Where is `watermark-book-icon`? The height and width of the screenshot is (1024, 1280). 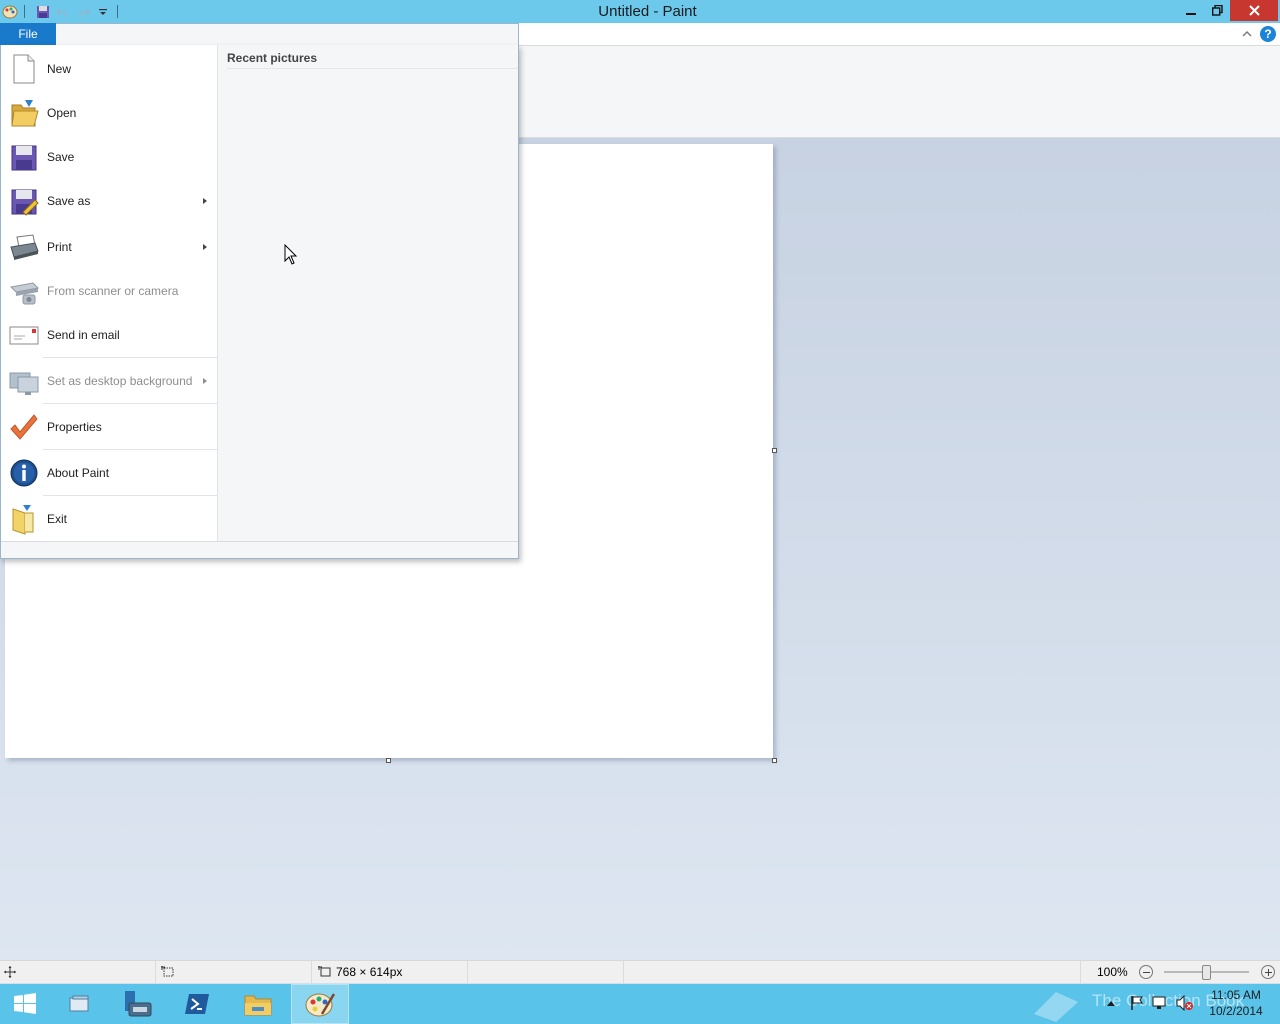 watermark-book-icon is located at coordinates (1056, 1007).